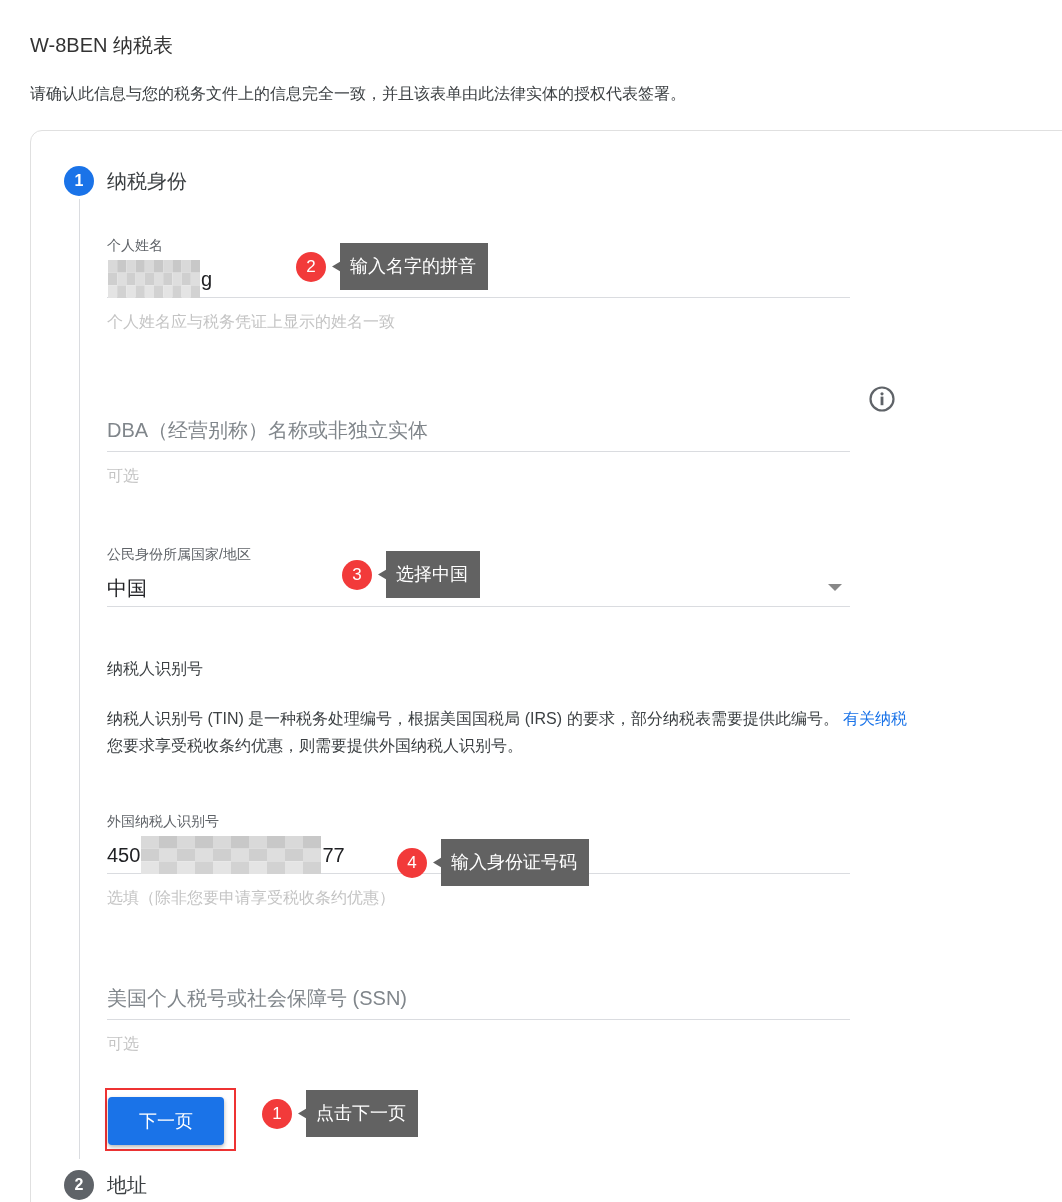  What do you see at coordinates (79, 181) in the screenshot?
I see `step-number: 1` at bounding box center [79, 181].